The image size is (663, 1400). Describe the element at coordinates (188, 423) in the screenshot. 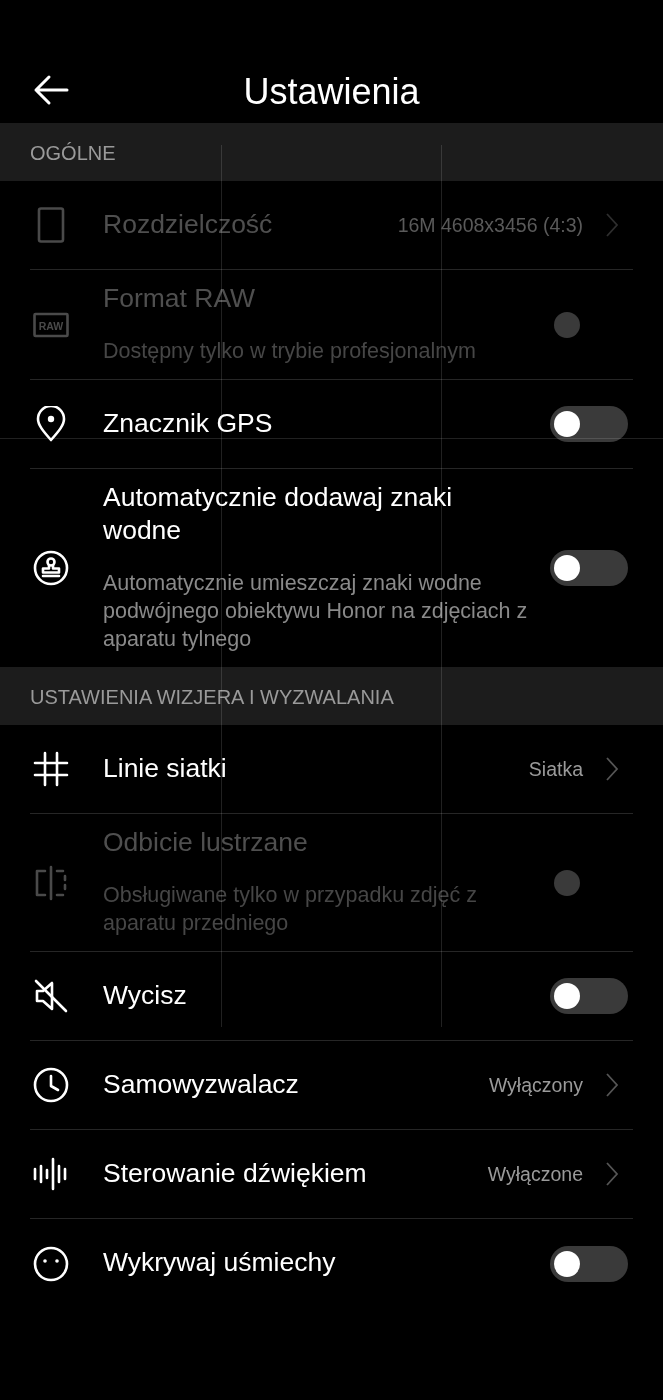

I see `setting-label: Znacznik GPS` at that location.